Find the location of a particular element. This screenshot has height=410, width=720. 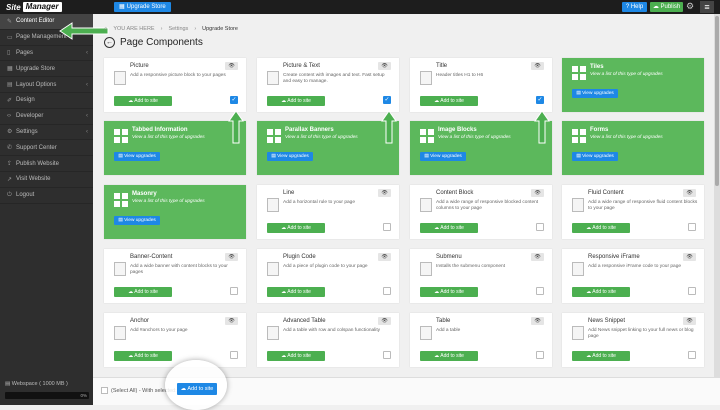

back-arrow-icon: ← is located at coordinates (109, 42).